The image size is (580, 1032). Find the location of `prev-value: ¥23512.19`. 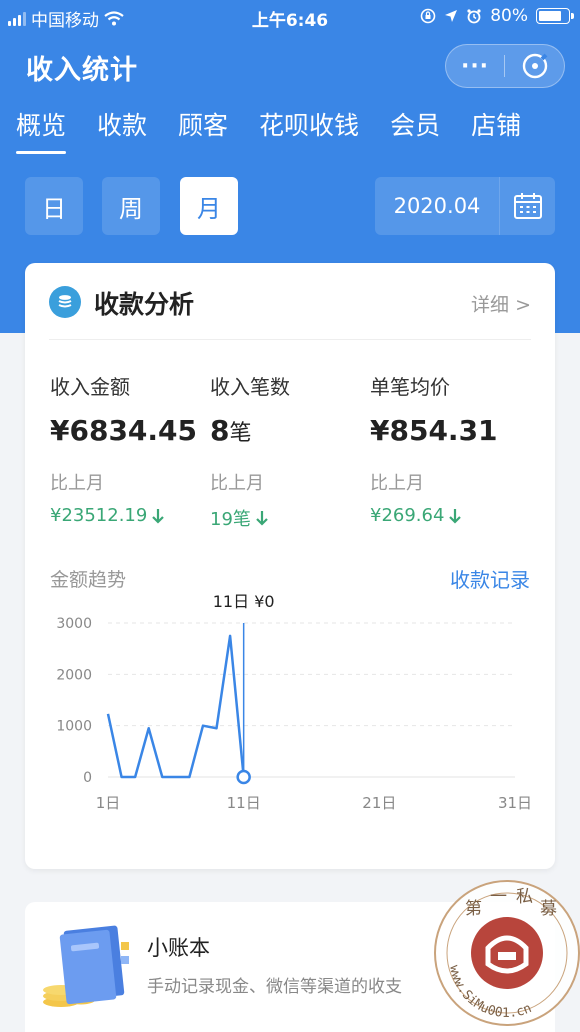

prev-value: ¥23512.19 is located at coordinates (130, 515).